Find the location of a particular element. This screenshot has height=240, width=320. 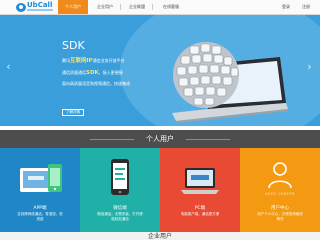

card-pc: PC端 电脑客户端，通话更方便 is located at coordinates (200, 194).